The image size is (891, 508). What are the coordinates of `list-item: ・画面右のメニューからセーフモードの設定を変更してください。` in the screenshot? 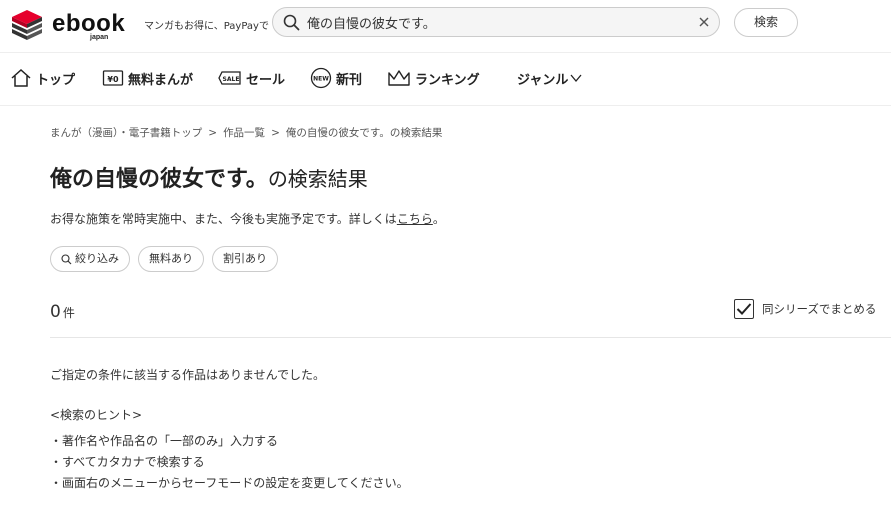 It's located at (229, 483).